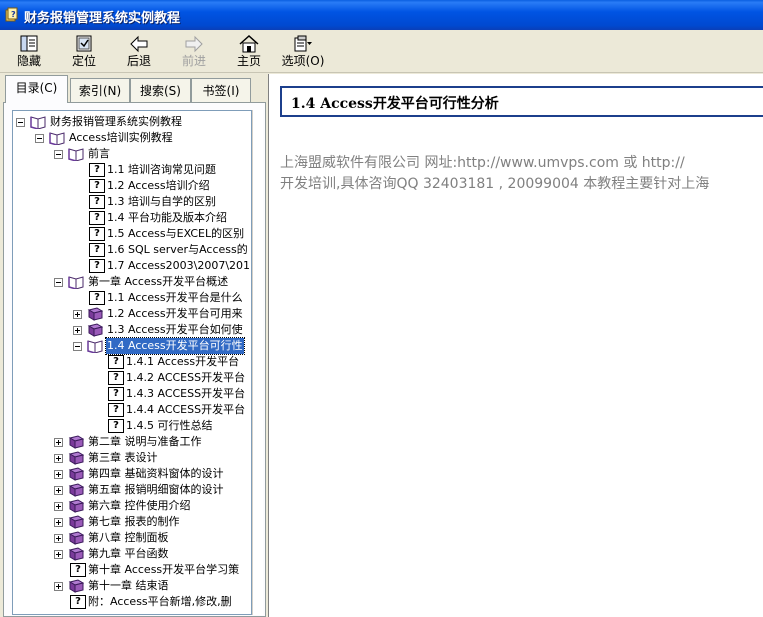 Image resolution: width=763 pixels, height=617 pixels. What do you see at coordinates (134, 521) in the screenshot?
I see `tree-item-label: 第七章 报表的制作` at bounding box center [134, 521].